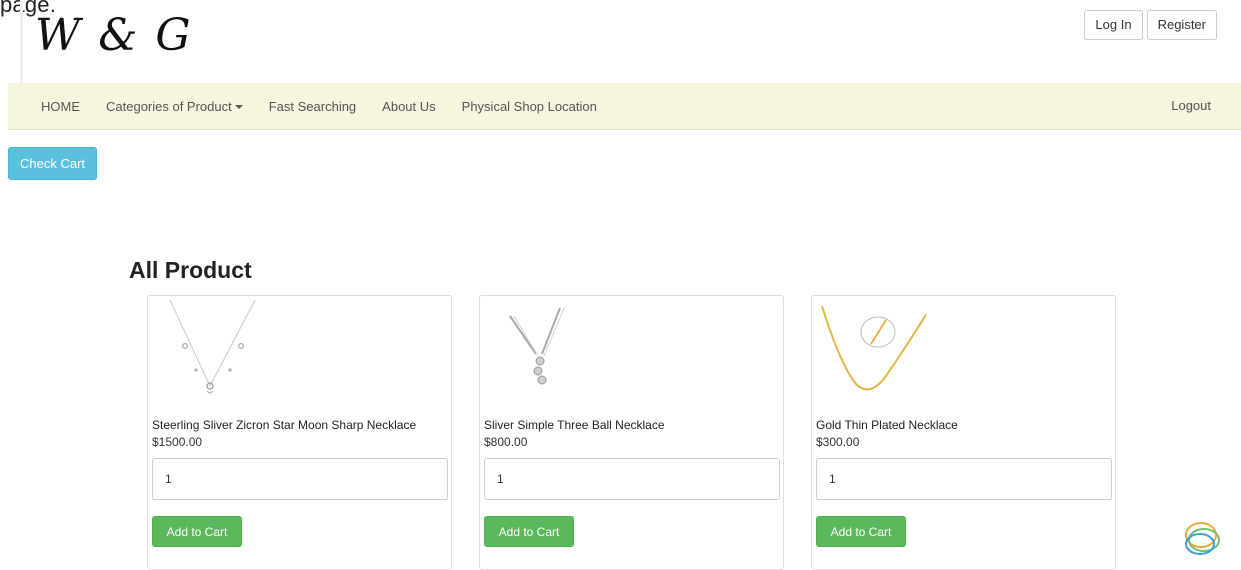 The height and width of the screenshot is (570, 1241). I want to click on product-image-gold-thin-necklace, so click(871, 353).